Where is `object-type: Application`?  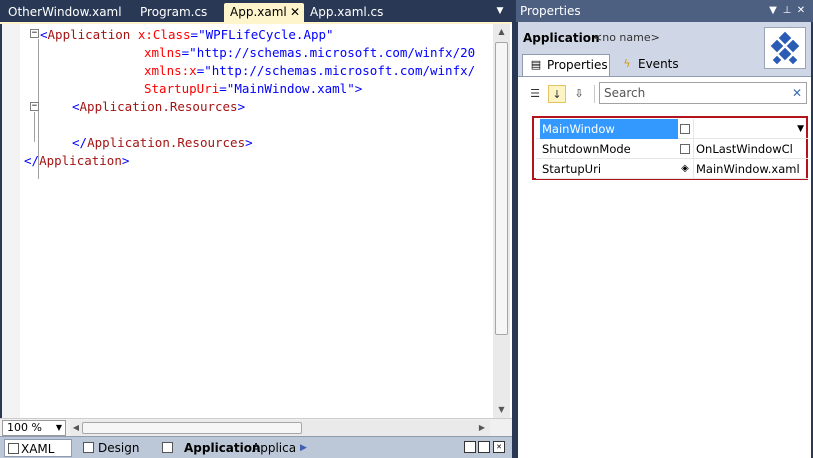
object-type: Application is located at coordinates (561, 38).